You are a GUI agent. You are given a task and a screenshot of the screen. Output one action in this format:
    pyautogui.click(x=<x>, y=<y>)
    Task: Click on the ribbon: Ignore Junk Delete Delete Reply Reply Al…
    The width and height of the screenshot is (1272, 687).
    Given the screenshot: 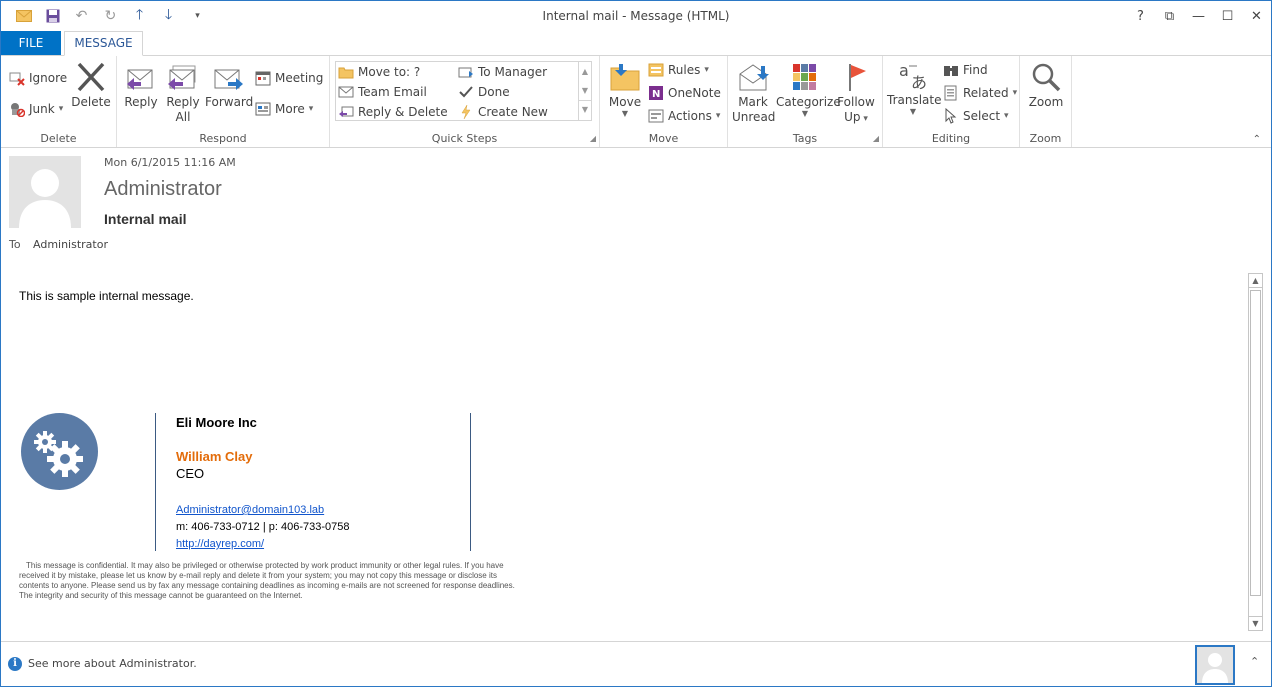 What is the action you would take?
    pyautogui.click(x=636, y=101)
    